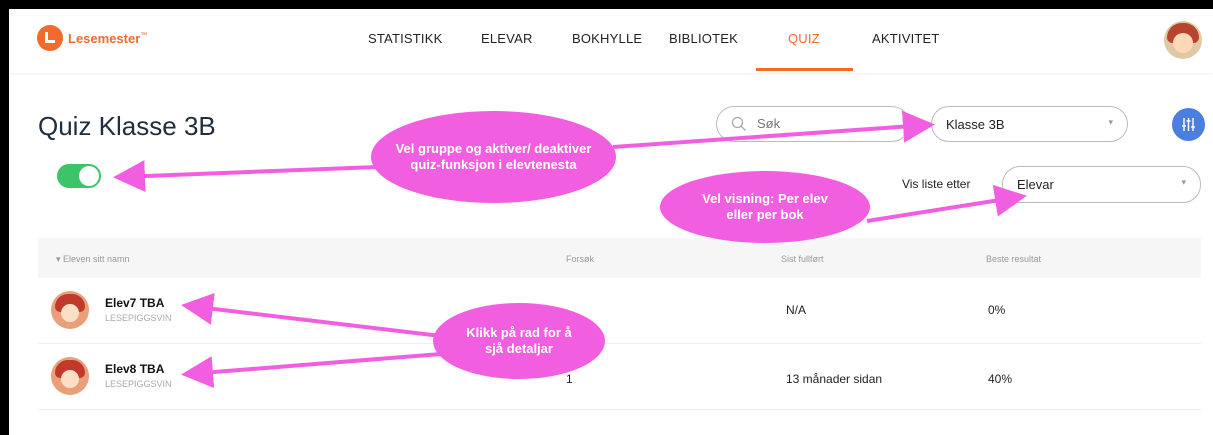 The height and width of the screenshot is (435, 1213). I want to click on annotation-view: Vel visning: Per elev eller per bok, so click(765, 207).